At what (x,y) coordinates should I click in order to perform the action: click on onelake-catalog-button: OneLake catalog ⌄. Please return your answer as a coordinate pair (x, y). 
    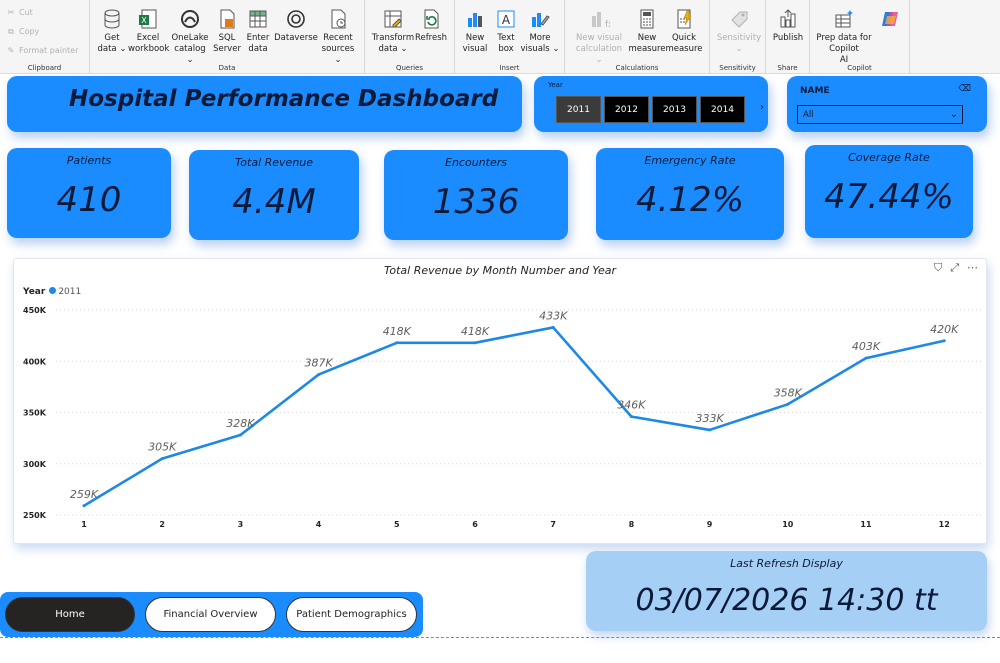
    Looking at the image, I should click on (190, 37).